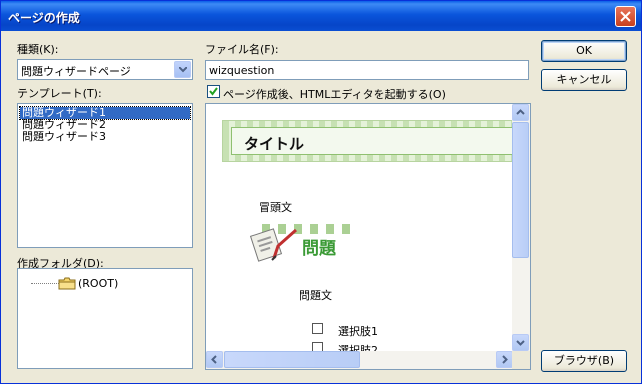 The height and width of the screenshot is (384, 642). Describe the element at coordinates (105, 175) in the screenshot. I see `template-list: 問題ウィザード1 問題ウィザード2 問題ウィザード3` at that location.